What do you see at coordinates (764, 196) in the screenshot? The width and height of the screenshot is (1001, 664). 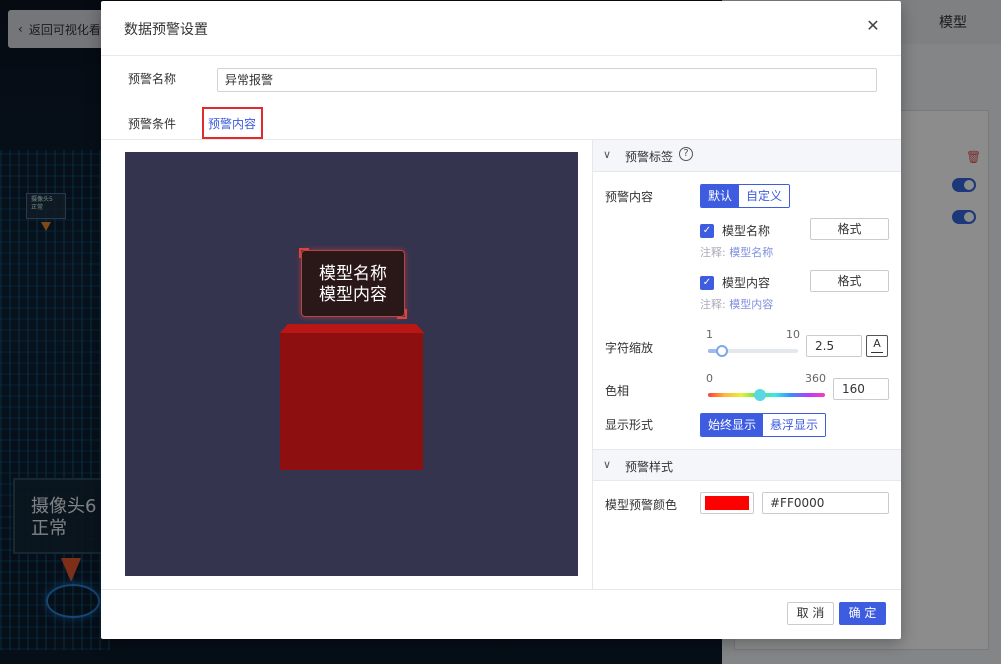 I see `option-custom: 自定义` at bounding box center [764, 196].